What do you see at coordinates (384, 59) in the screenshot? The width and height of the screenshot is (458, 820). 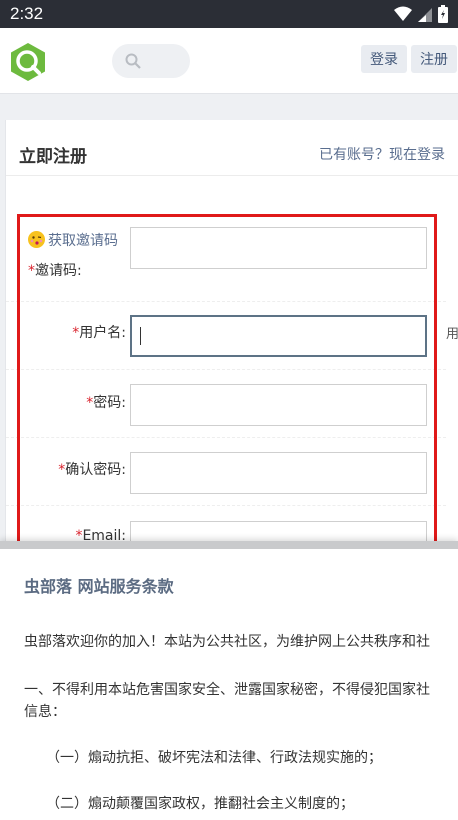 I see `login-button: 登录` at bounding box center [384, 59].